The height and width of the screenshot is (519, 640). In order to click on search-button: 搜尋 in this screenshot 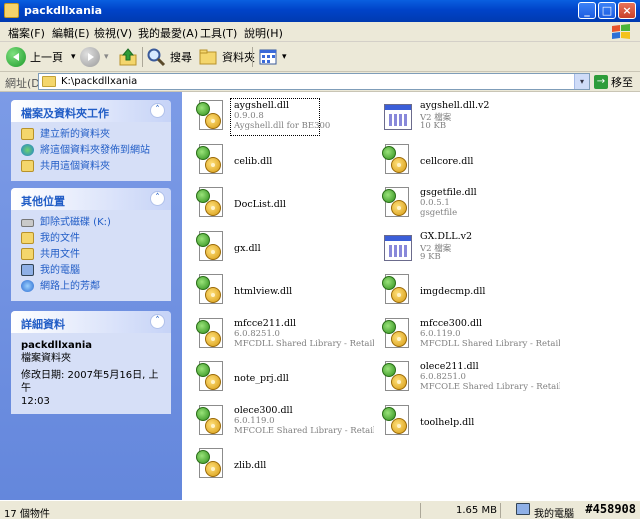, I will do `click(169, 57)`.